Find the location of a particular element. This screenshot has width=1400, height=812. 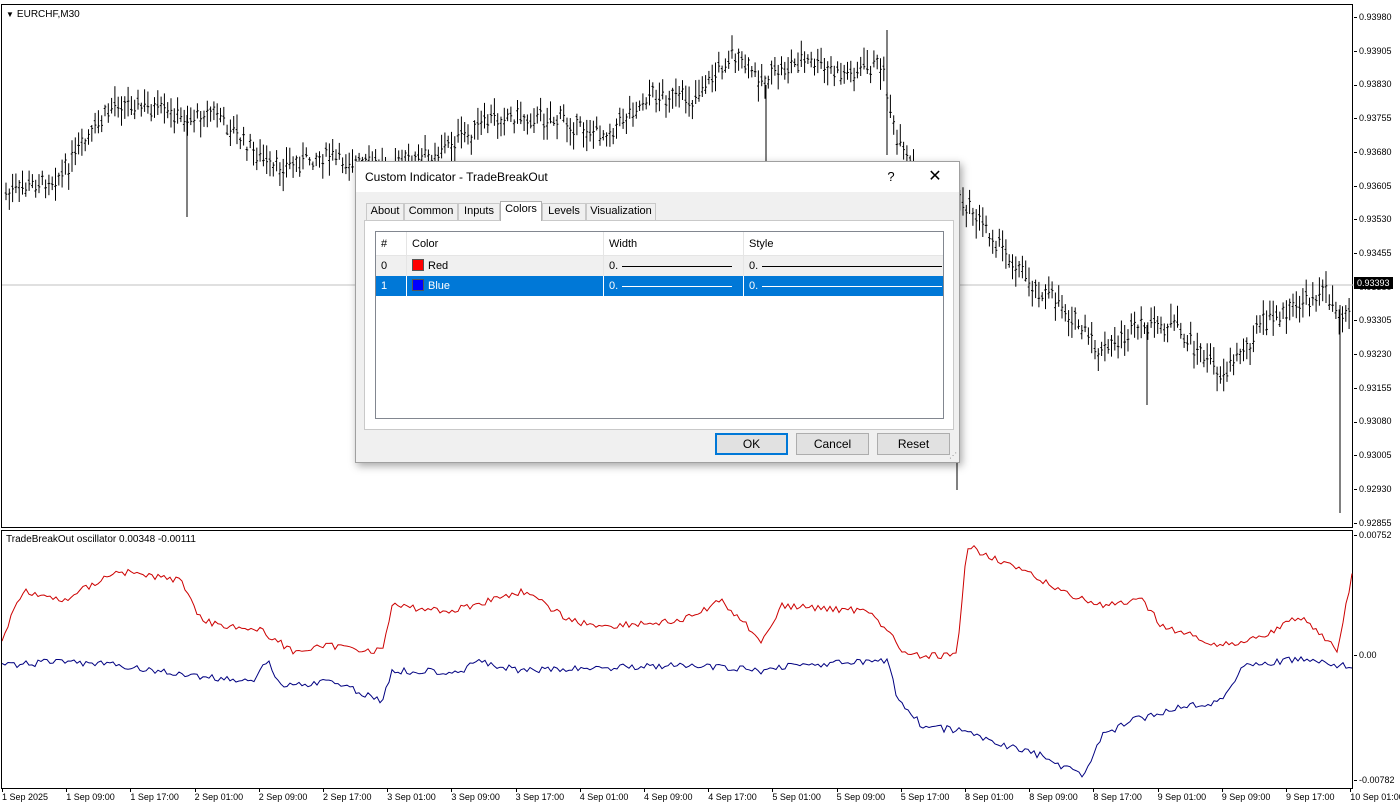

time-tick-label: 1 Sep 09:00 is located at coordinates (90, 795).